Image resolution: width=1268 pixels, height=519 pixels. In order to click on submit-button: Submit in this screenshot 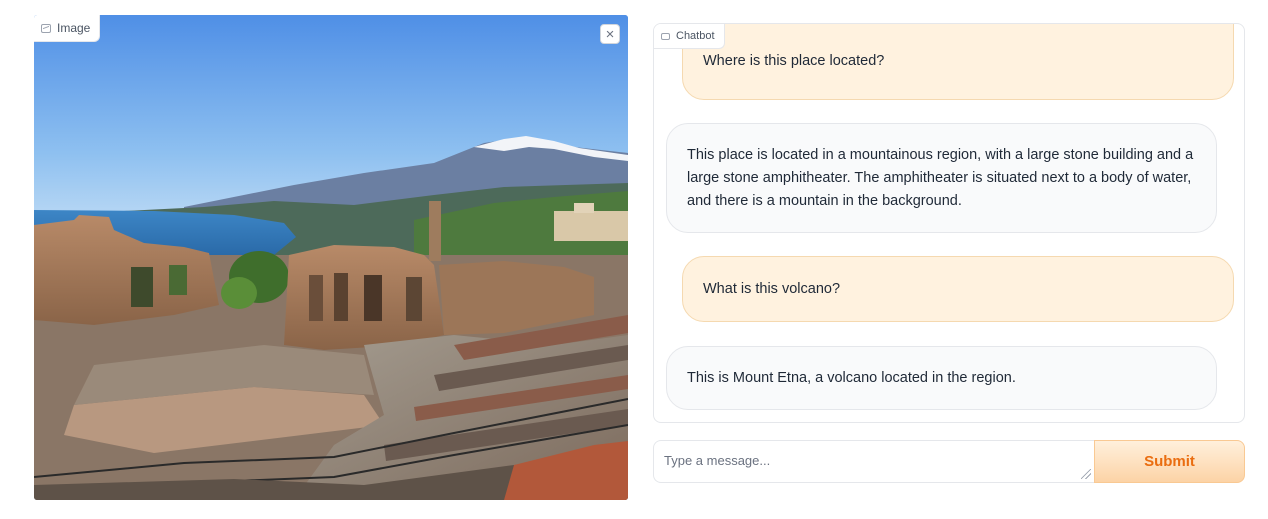, I will do `click(1169, 461)`.